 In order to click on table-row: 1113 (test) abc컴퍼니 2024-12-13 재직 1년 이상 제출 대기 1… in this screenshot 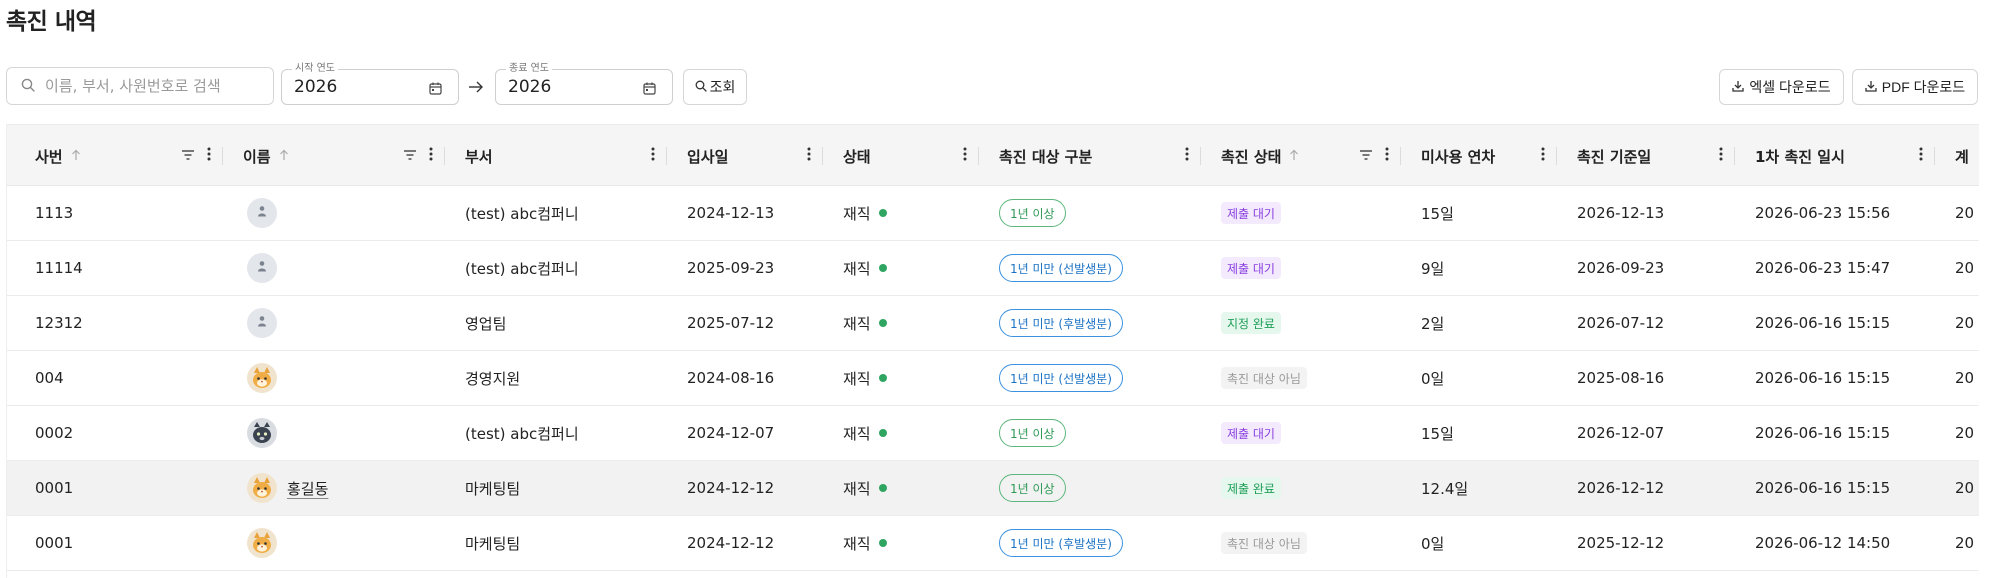, I will do `click(993, 213)`.